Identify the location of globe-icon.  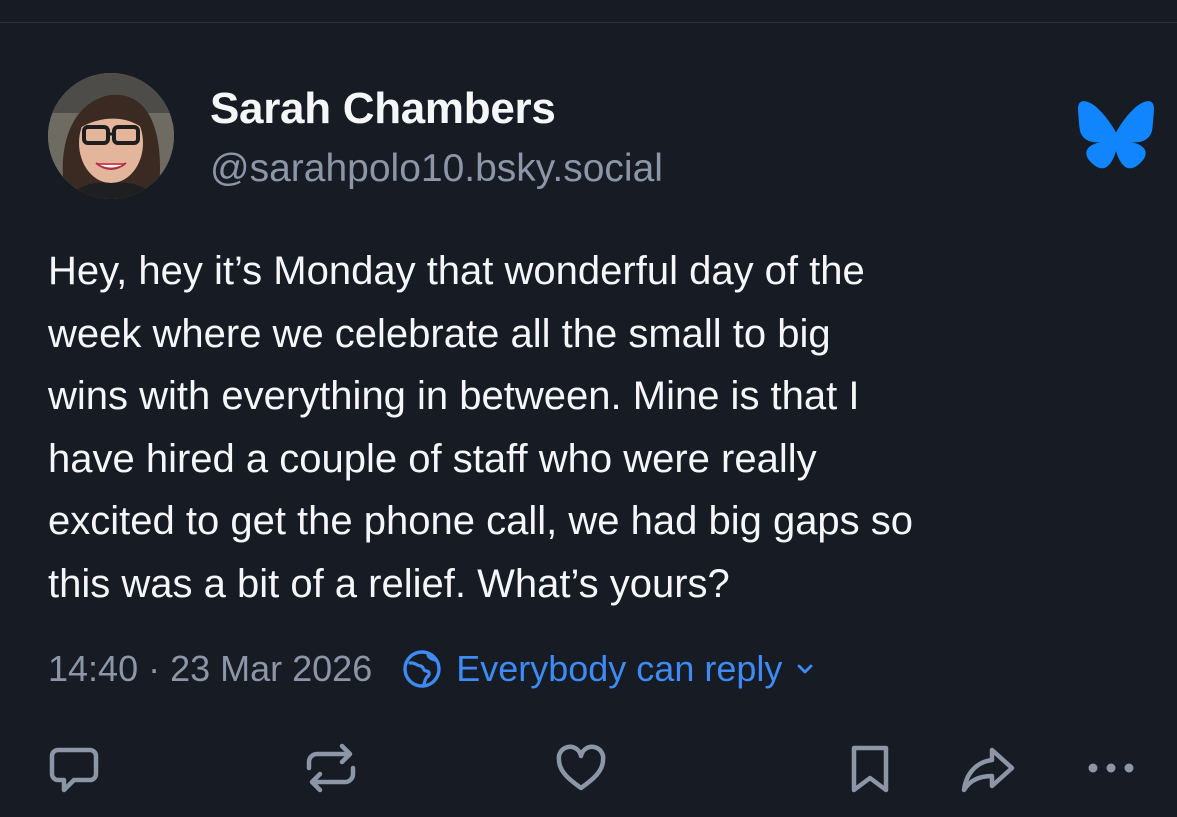
(422, 669).